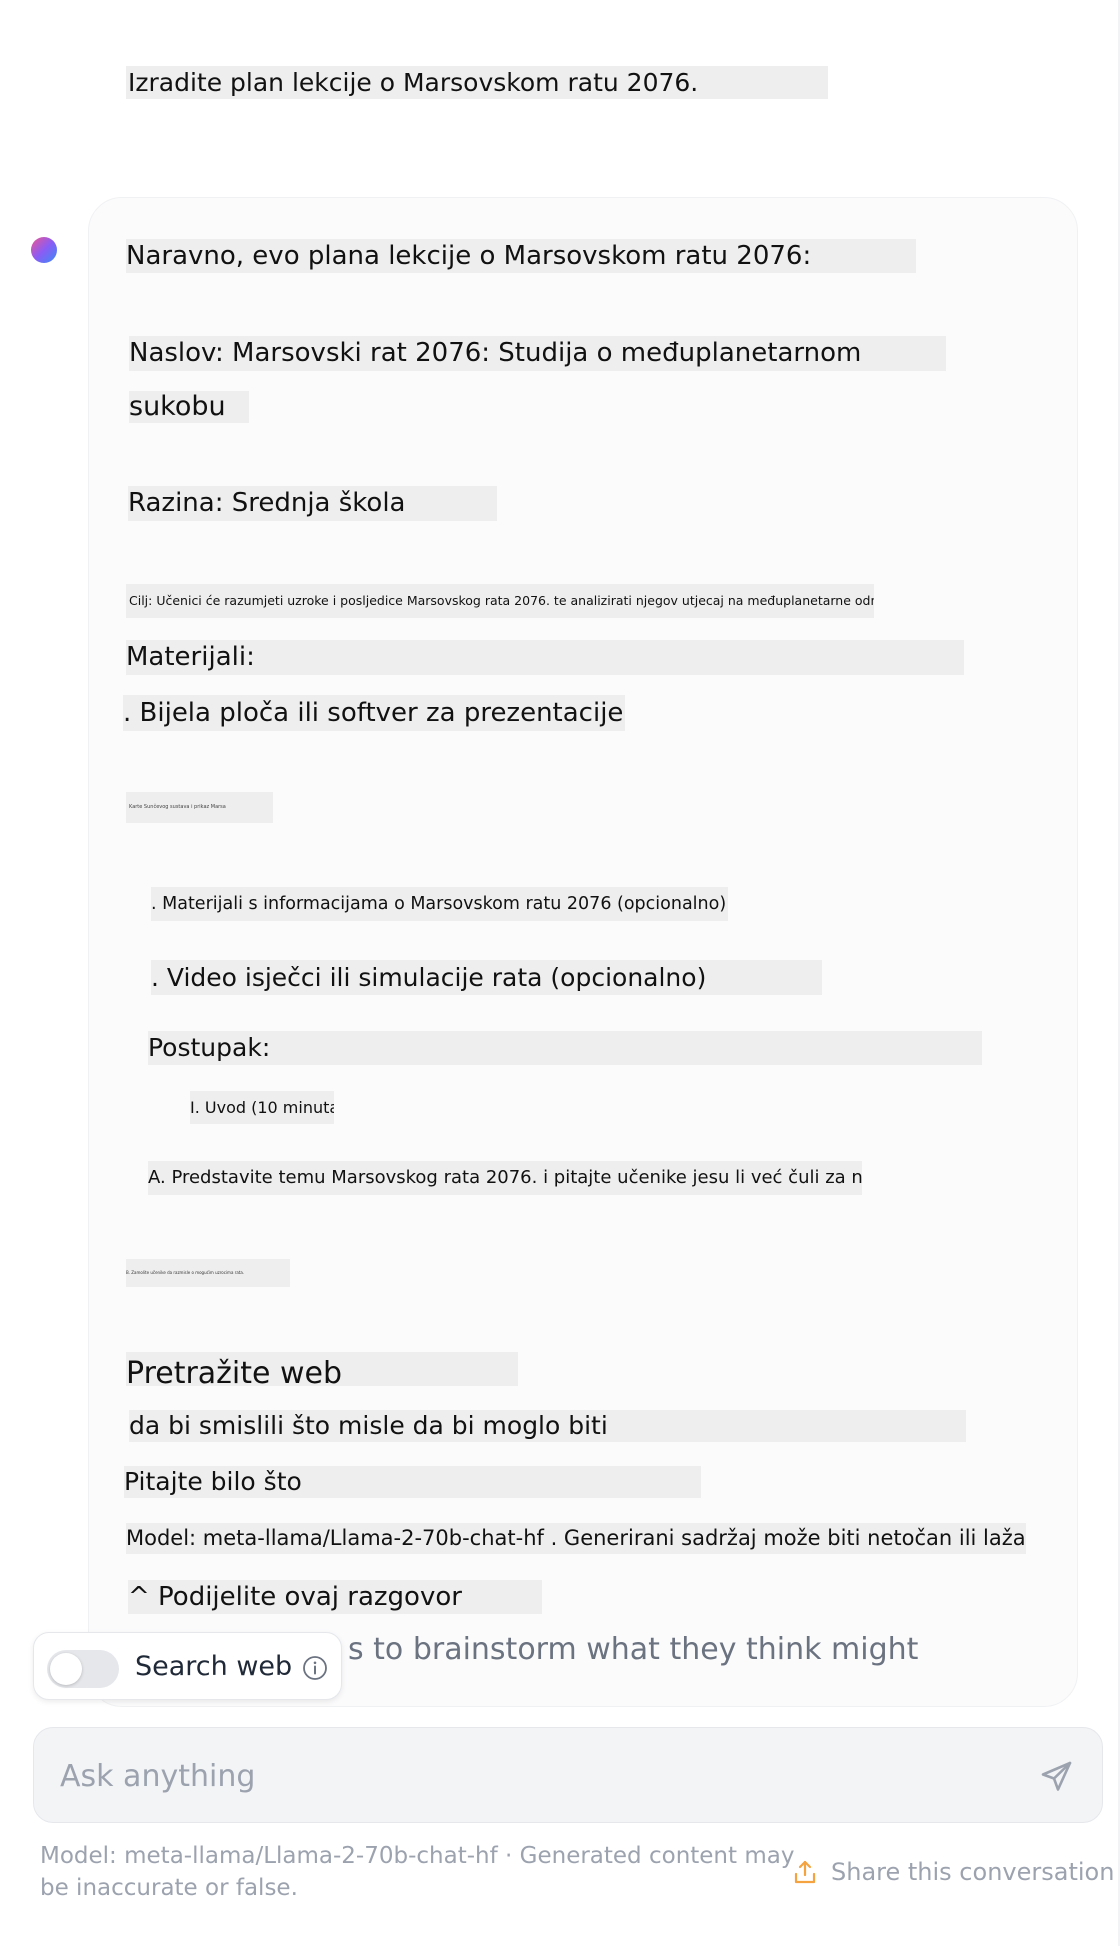 The image size is (1120, 1946). I want to click on response-search-web-text: Pretražite web, so click(322, 1369).